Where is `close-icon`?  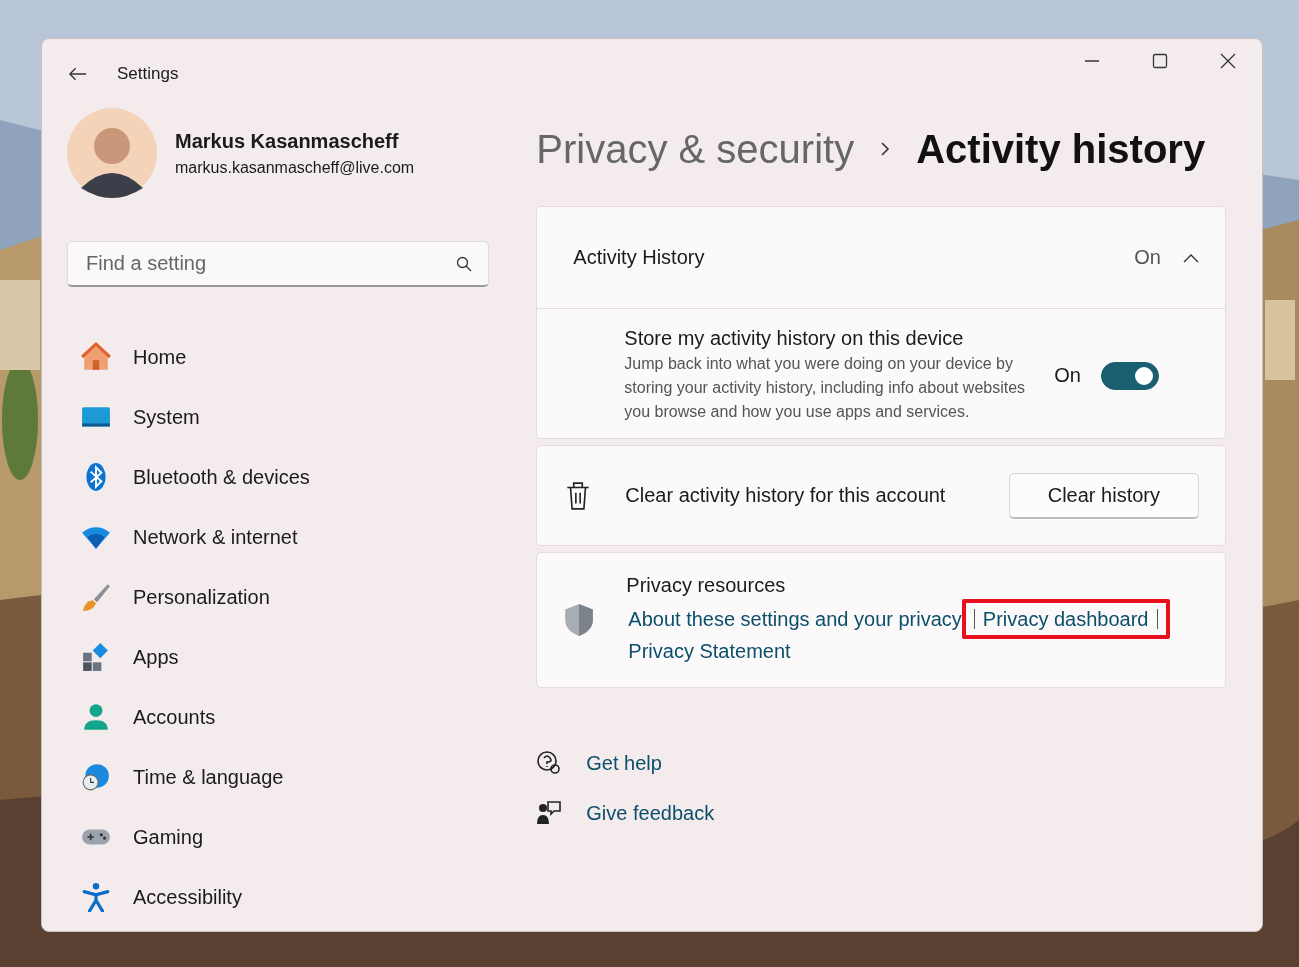 close-icon is located at coordinates (1228, 61).